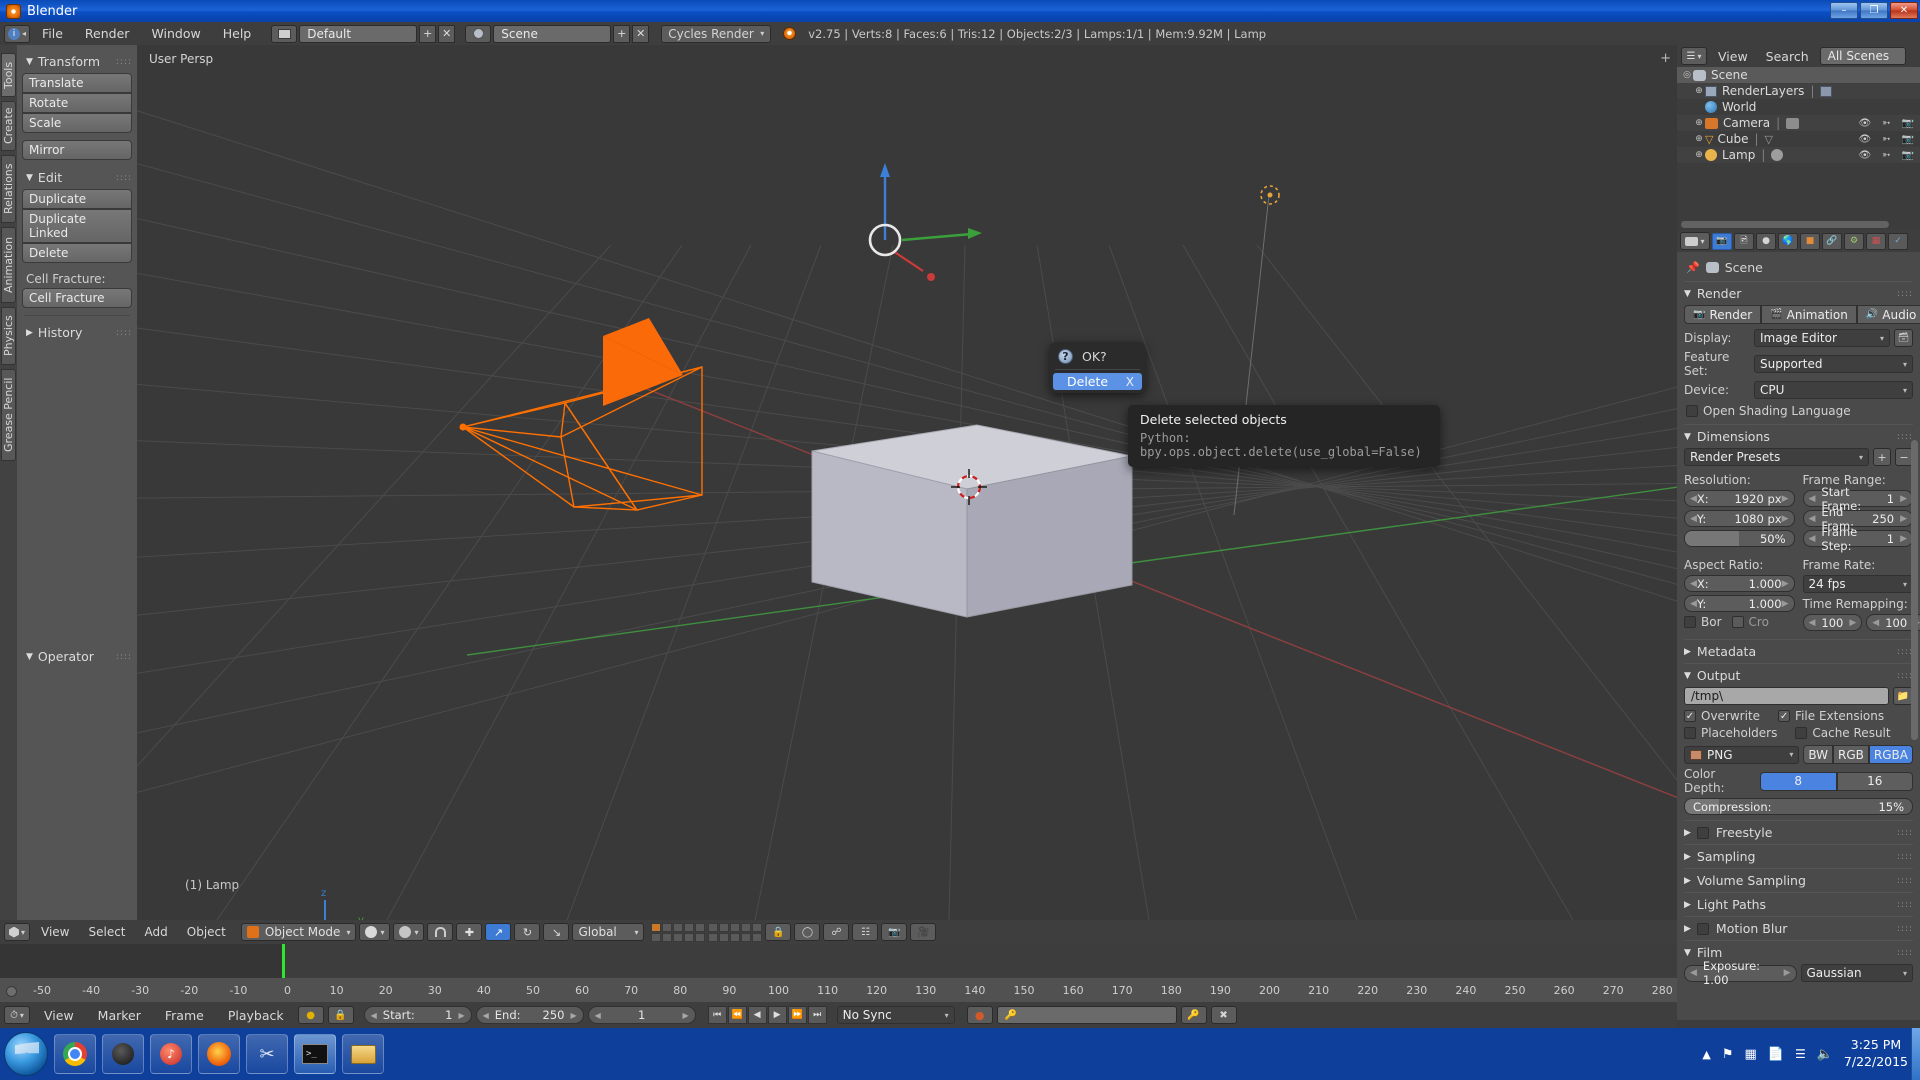 The height and width of the screenshot is (1080, 1920). What do you see at coordinates (1843, 733) in the screenshot?
I see `cache-result-checkbox-row: Cache Result` at bounding box center [1843, 733].